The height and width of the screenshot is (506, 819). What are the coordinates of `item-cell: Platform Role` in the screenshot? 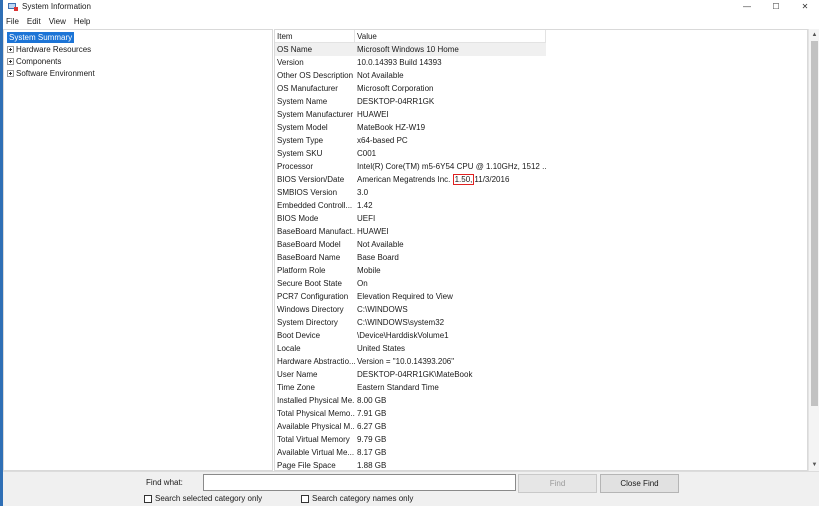 It's located at (301, 270).